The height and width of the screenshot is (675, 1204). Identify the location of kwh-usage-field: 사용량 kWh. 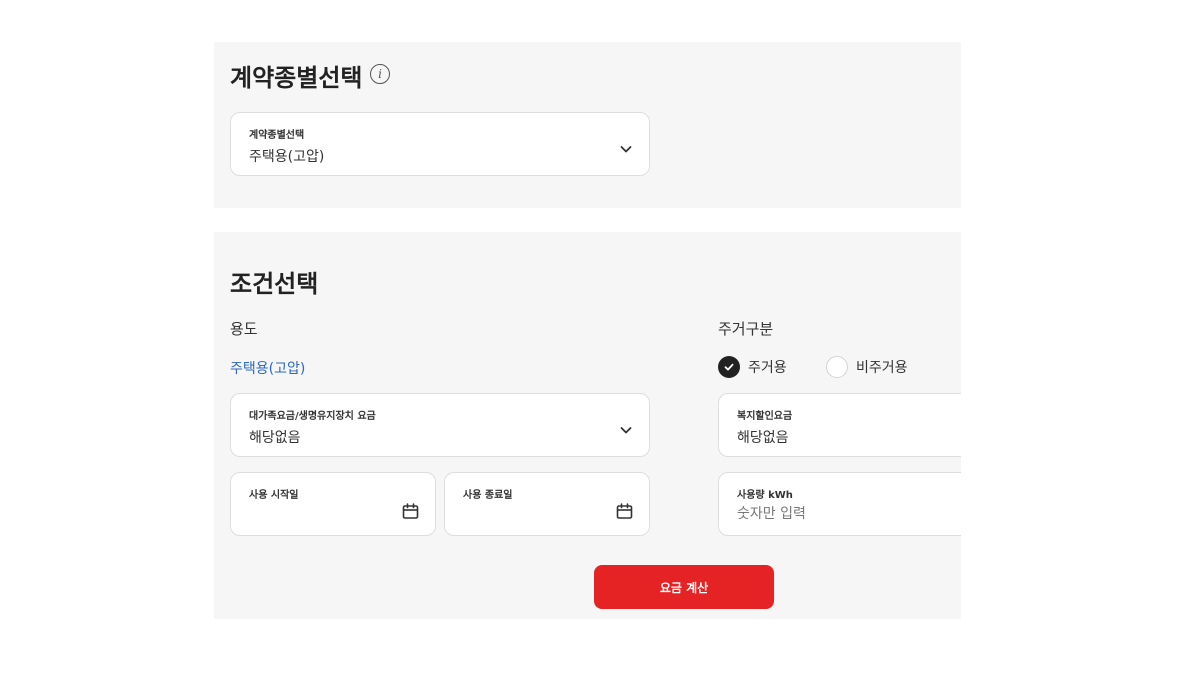
(839, 504).